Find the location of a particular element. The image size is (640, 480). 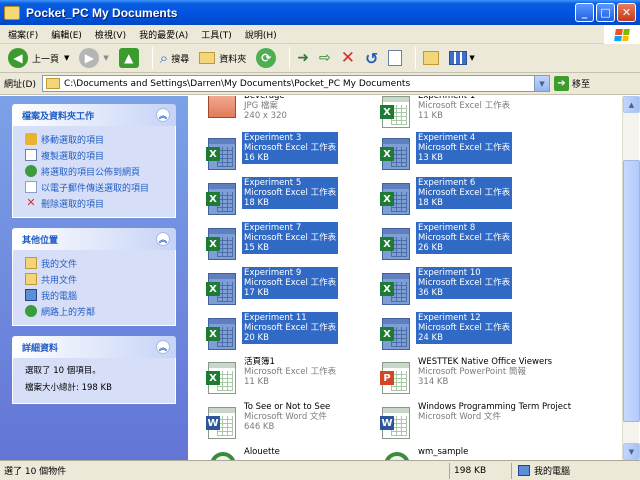

file-item: X Experiment 5 Microsoft Excel 工作表 18 KB is located at coordinates (281, 199).